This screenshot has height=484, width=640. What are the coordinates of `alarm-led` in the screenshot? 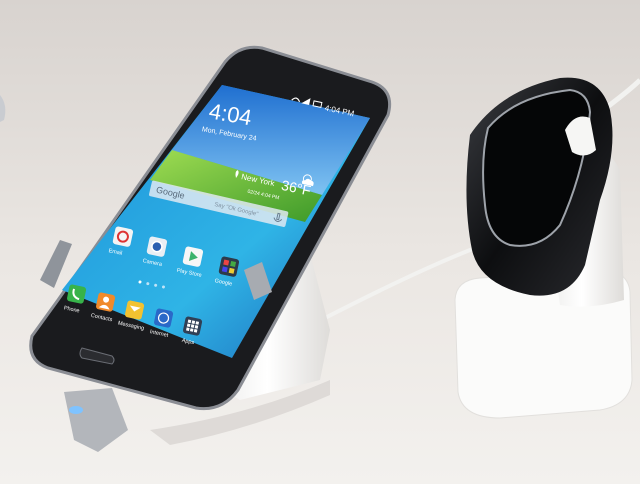 It's located at (76, 410).